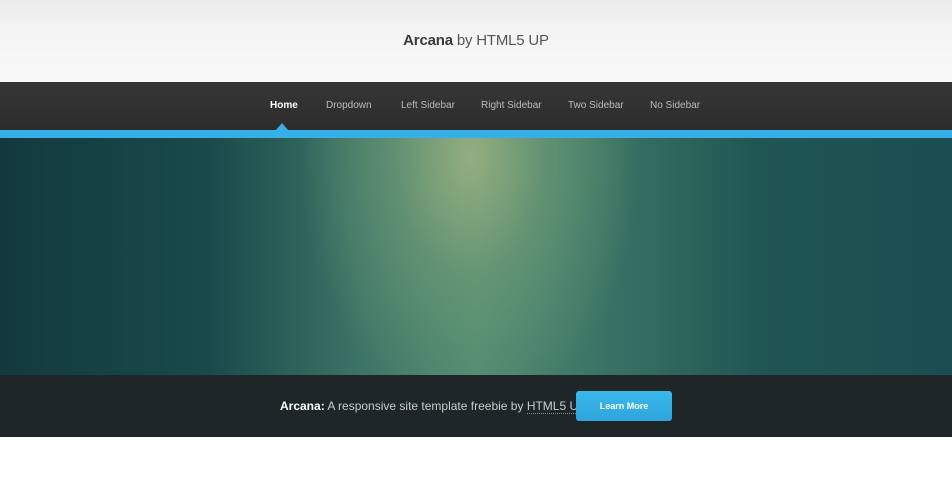 This screenshot has width=952, height=483. Describe the element at coordinates (624, 406) in the screenshot. I see `learn-more-button: Learn More` at that location.